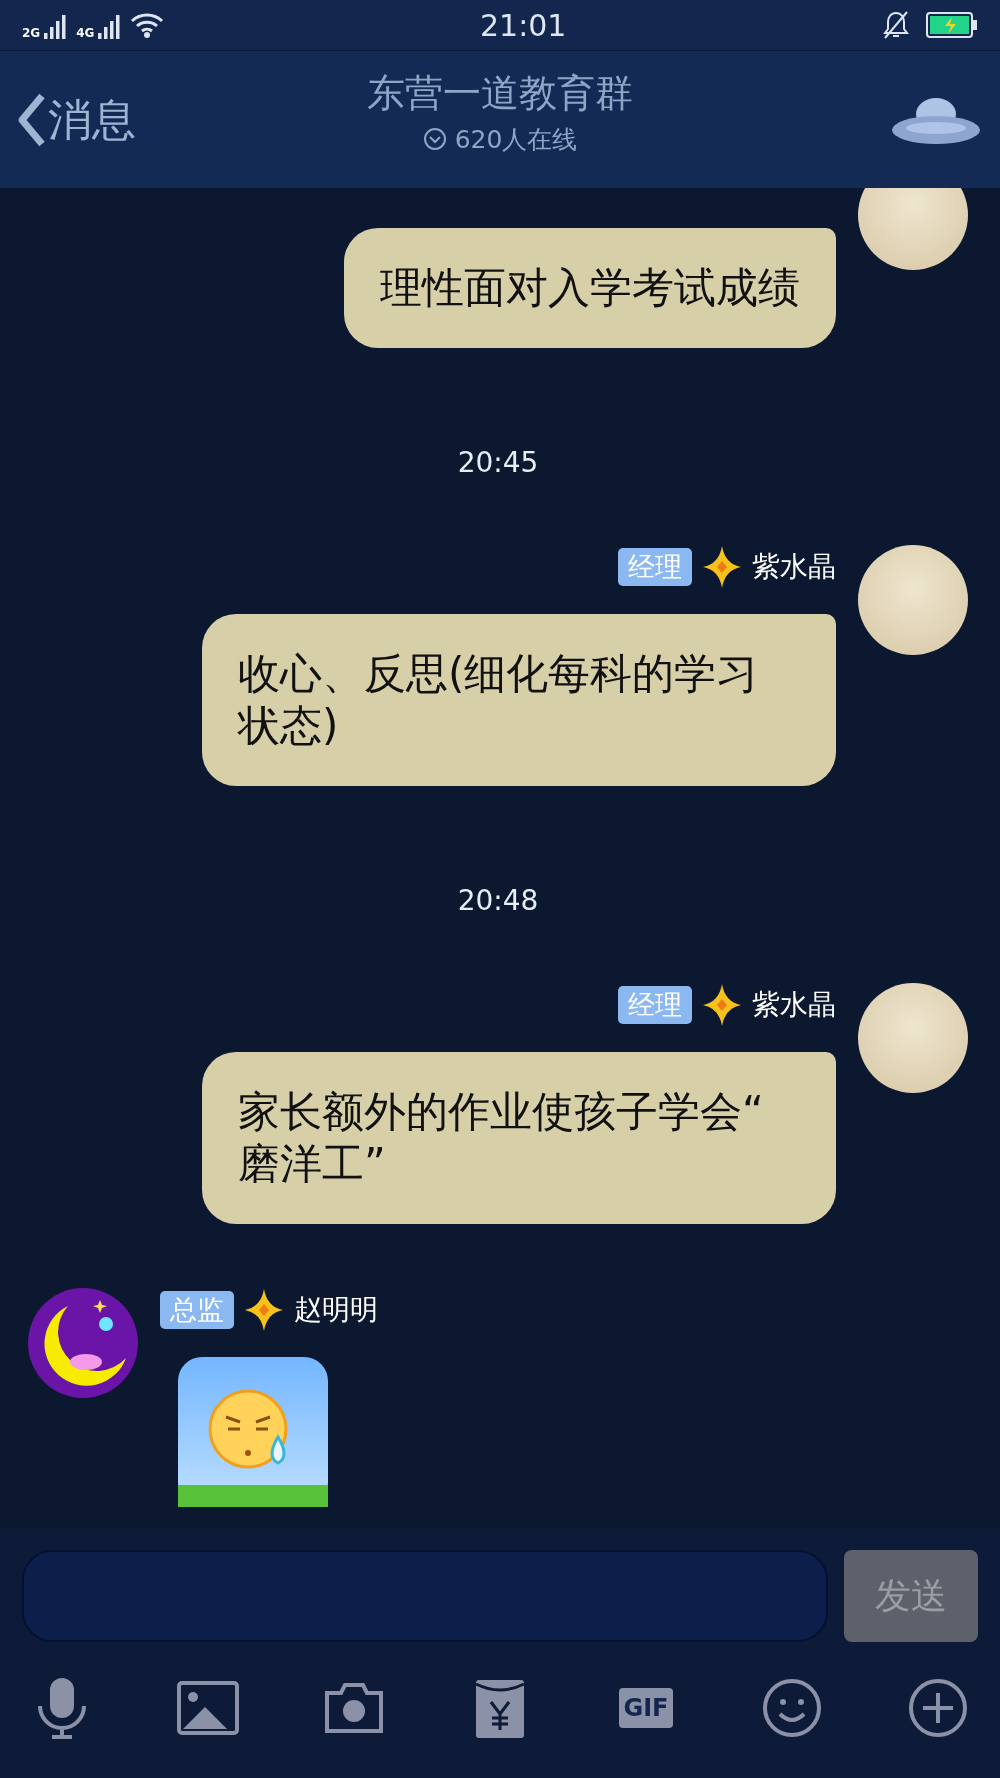 Image resolution: width=1000 pixels, height=1778 pixels. Describe the element at coordinates (208, 1708) in the screenshot. I see `image-icon` at that location.